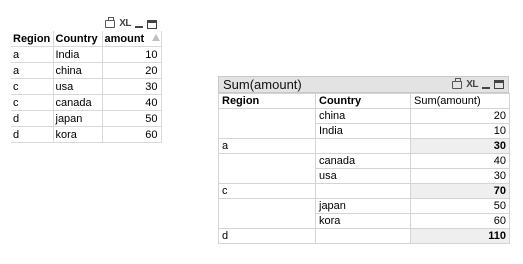  I want to click on column-header-amount: amount, so click(132, 39).